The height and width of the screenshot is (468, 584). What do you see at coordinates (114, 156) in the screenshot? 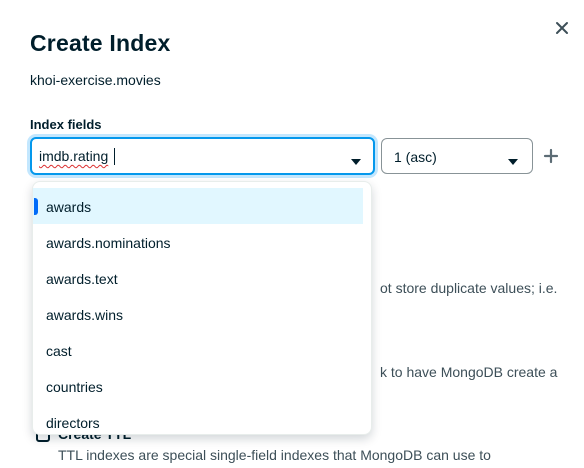
I see `text-cursor` at bounding box center [114, 156].